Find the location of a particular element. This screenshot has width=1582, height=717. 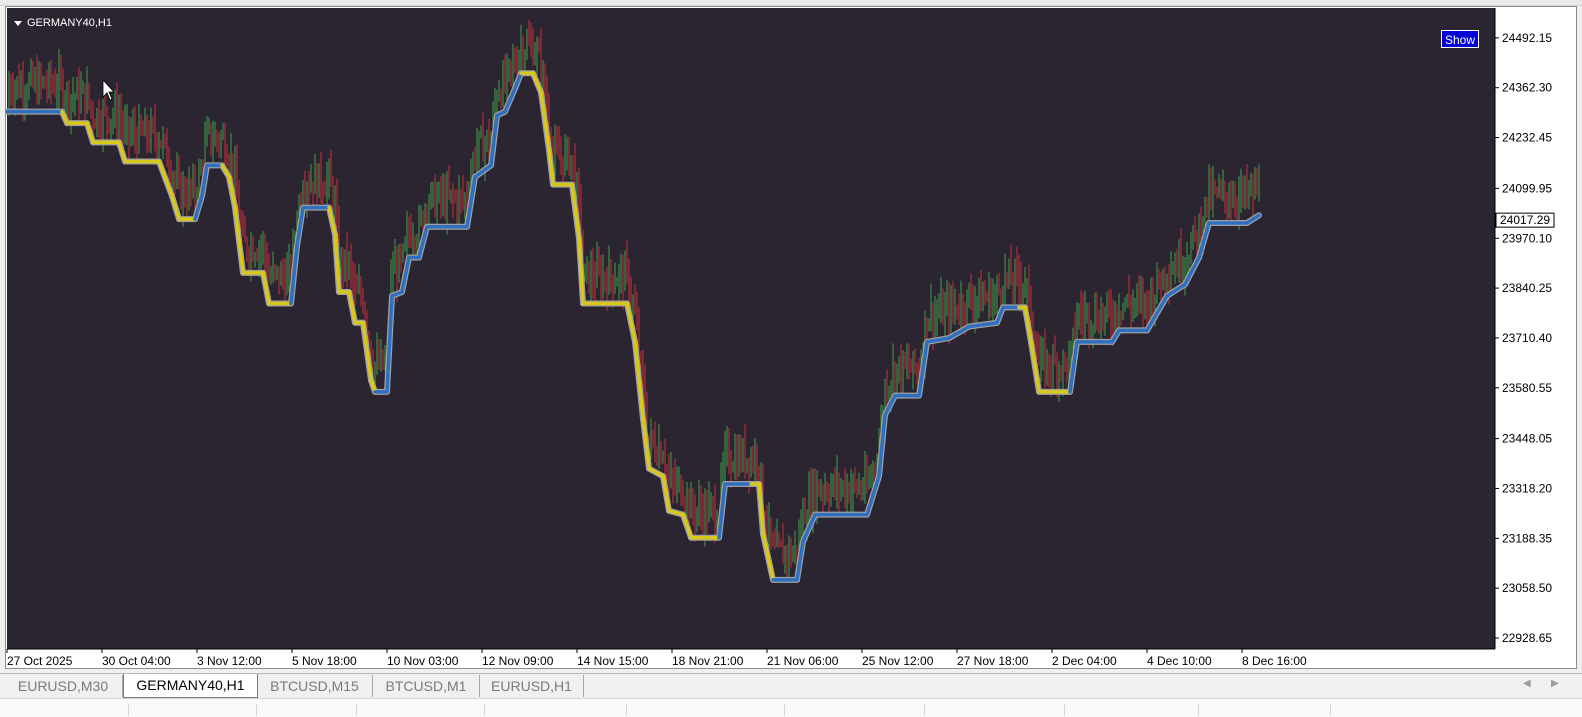

tab-btcusd-m15: BTCUSD,M15 is located at coordinates (315, 686).